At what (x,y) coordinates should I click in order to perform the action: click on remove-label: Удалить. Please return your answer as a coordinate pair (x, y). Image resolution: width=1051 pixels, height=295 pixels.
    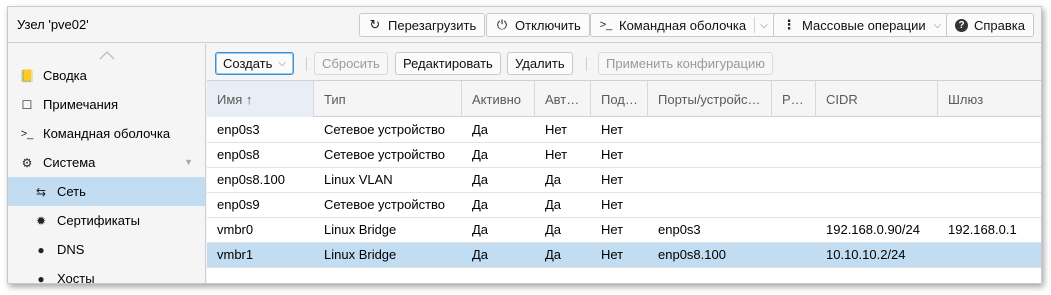
    Looking at the image, I should click on (540, 63).